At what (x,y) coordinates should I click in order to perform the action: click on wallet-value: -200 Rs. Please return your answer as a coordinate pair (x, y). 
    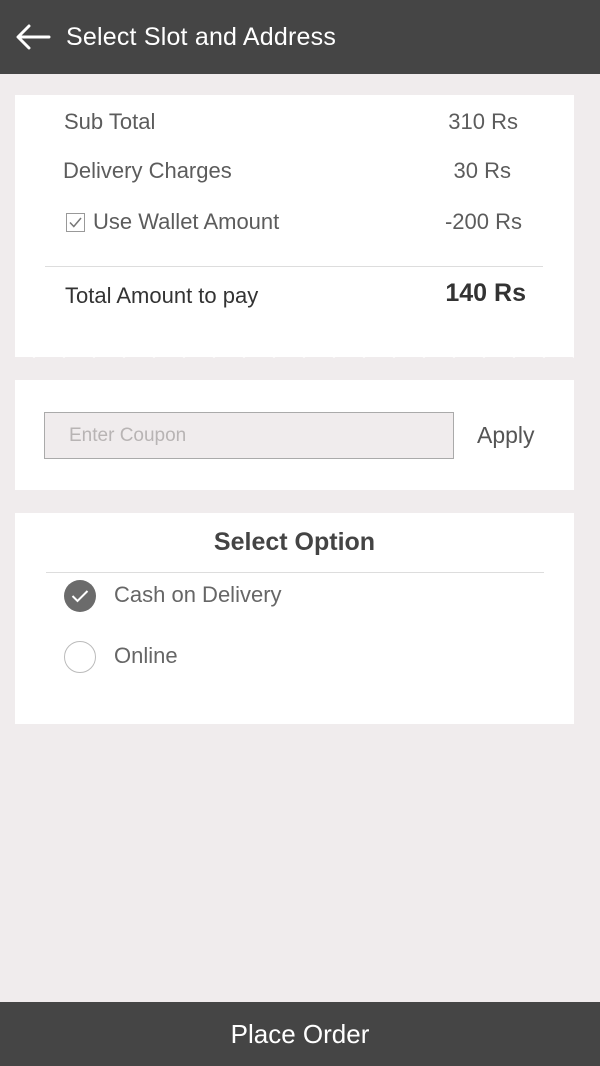
    Looking at the image, I should click on (483, 221).